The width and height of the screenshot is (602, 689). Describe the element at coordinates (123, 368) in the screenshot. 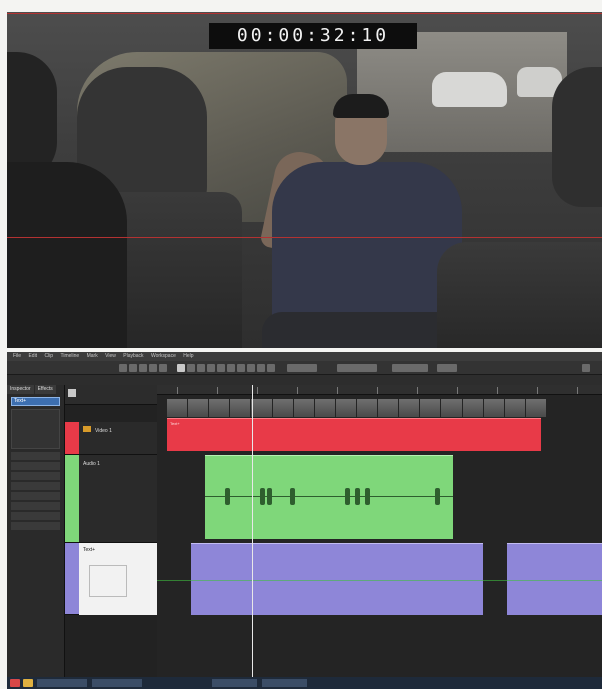

I see `selection-tool-icon` at that location.